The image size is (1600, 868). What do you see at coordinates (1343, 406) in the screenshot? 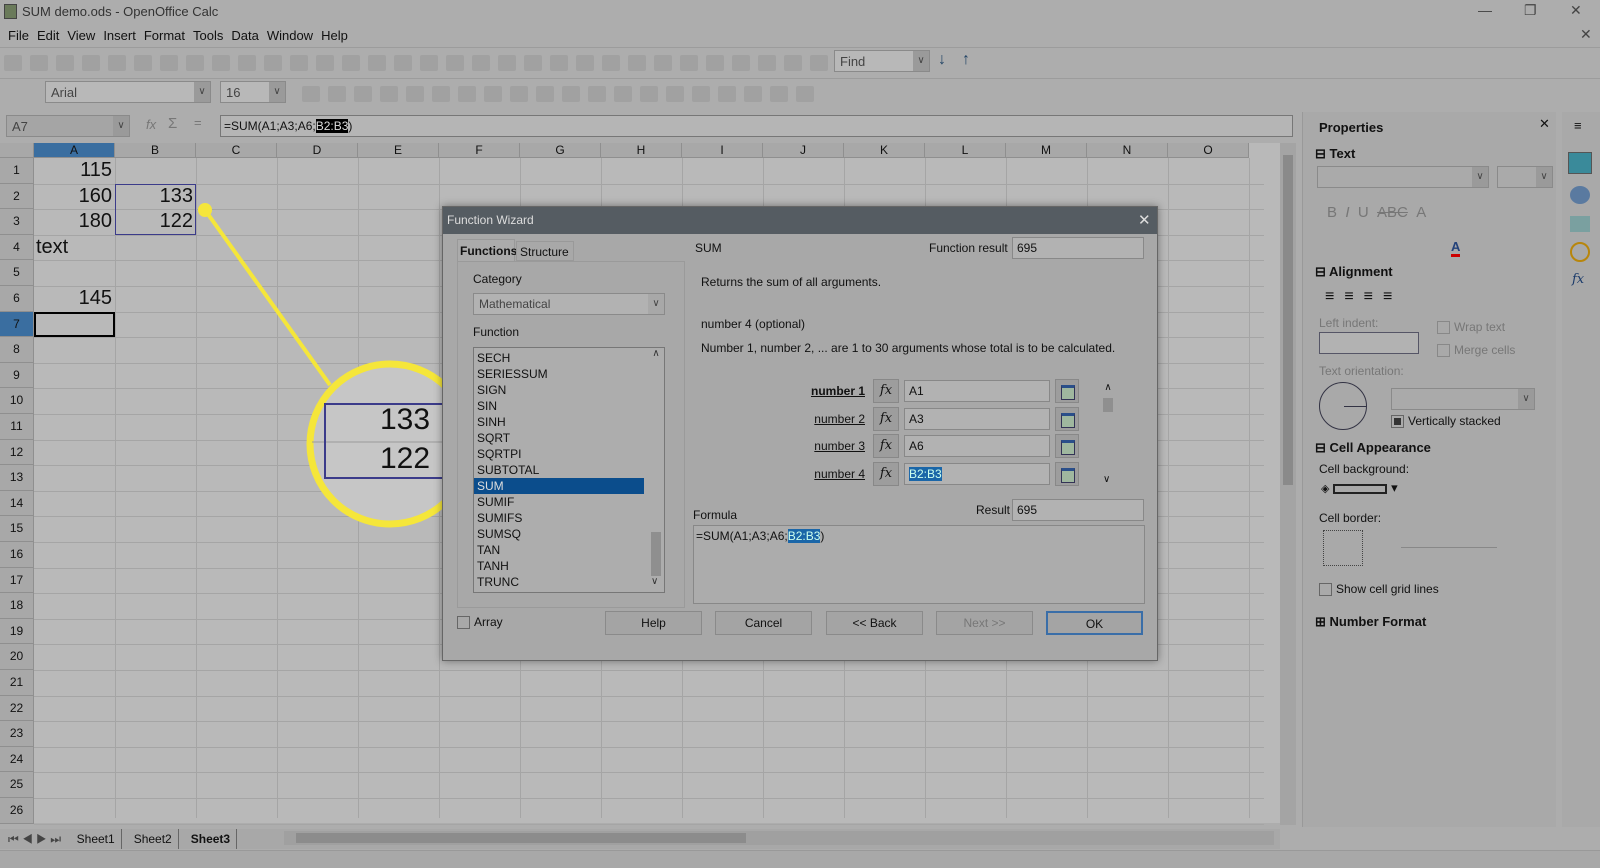
I see `orientation-dial` at bounding box center [1343, 406].